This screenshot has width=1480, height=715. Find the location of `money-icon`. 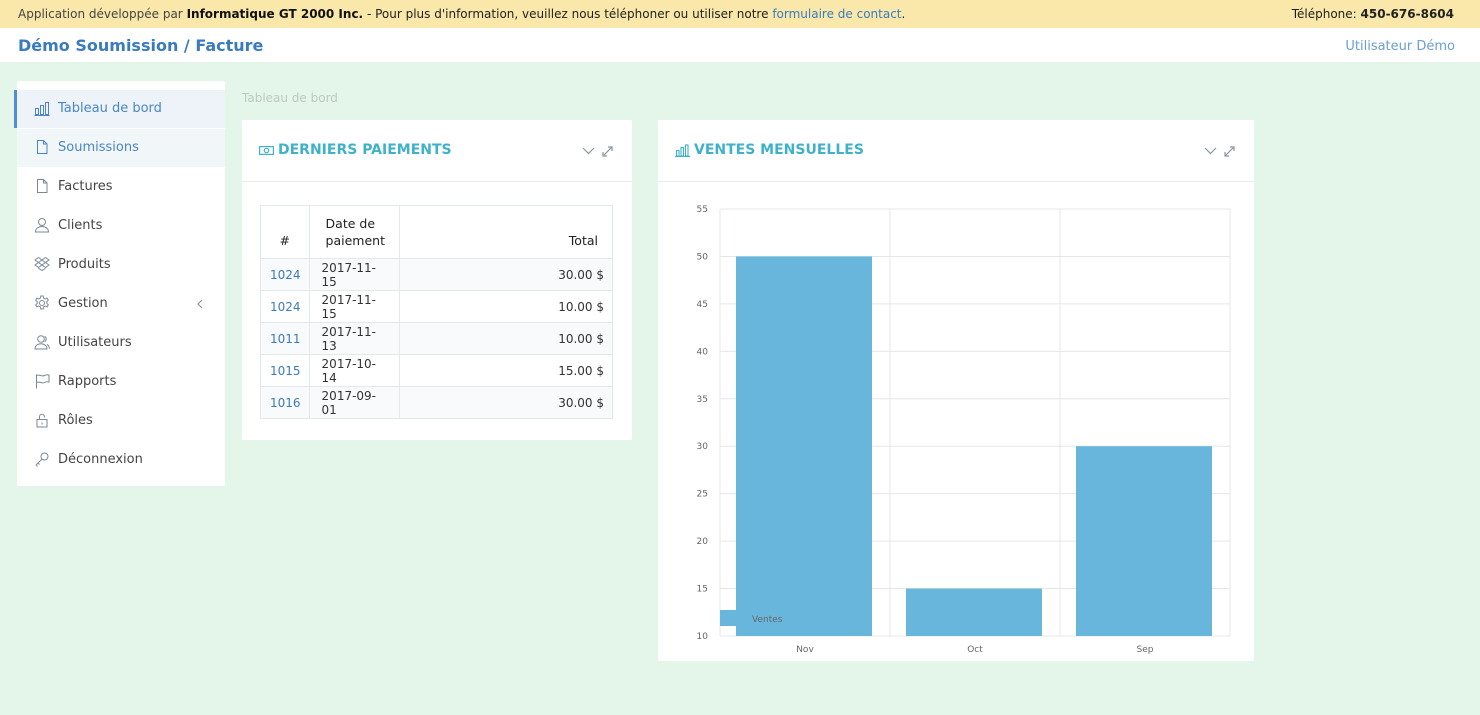

money-icon is located at coordinates (266, 150).